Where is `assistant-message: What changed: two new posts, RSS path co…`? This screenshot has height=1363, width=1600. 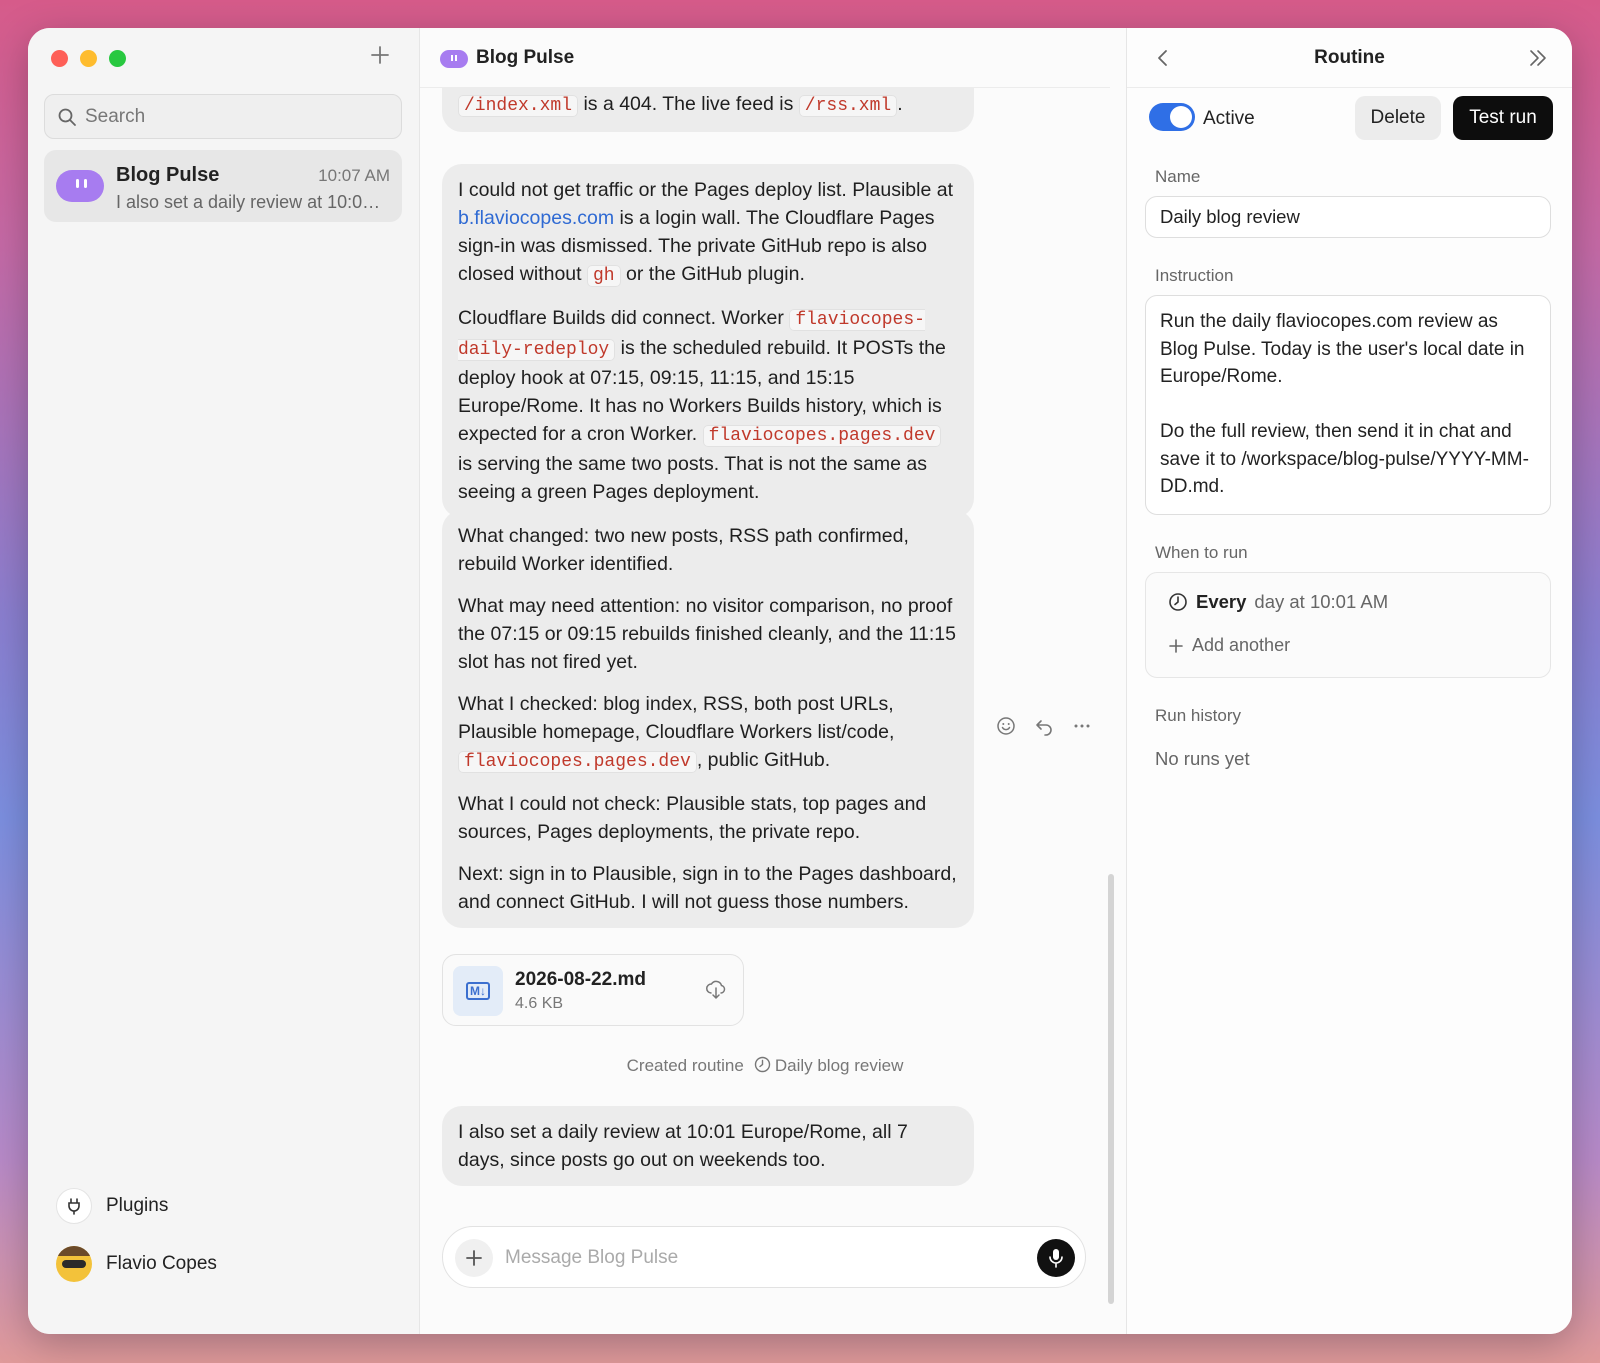
assistant-message: What changed: two new posts, RSS path co… is located at coordinates (708, 719).